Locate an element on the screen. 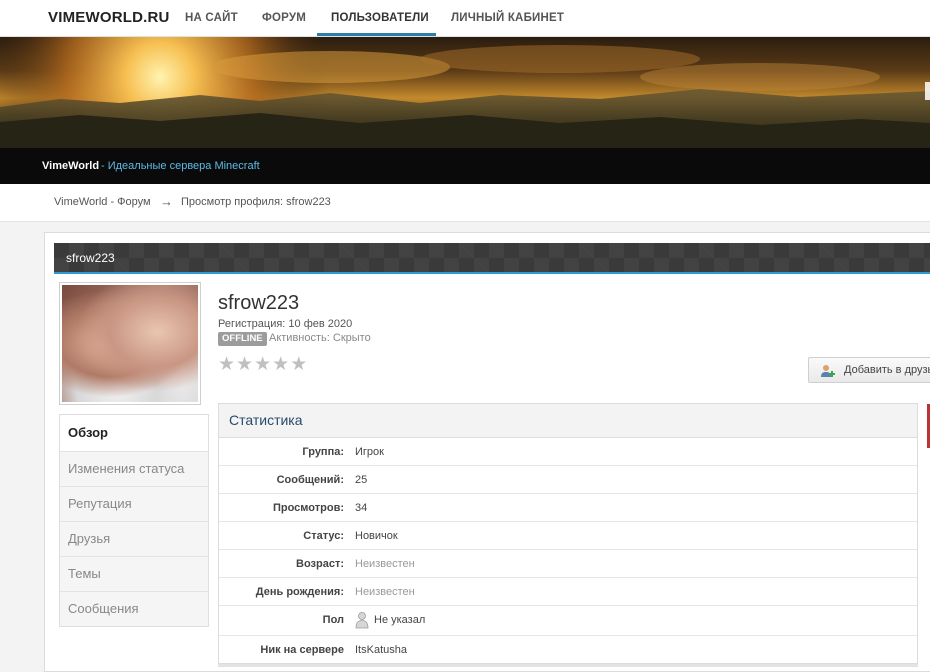  breadcrumb-current: Просмотр профиля: sfrow223 is located at coordinates (256, 202).